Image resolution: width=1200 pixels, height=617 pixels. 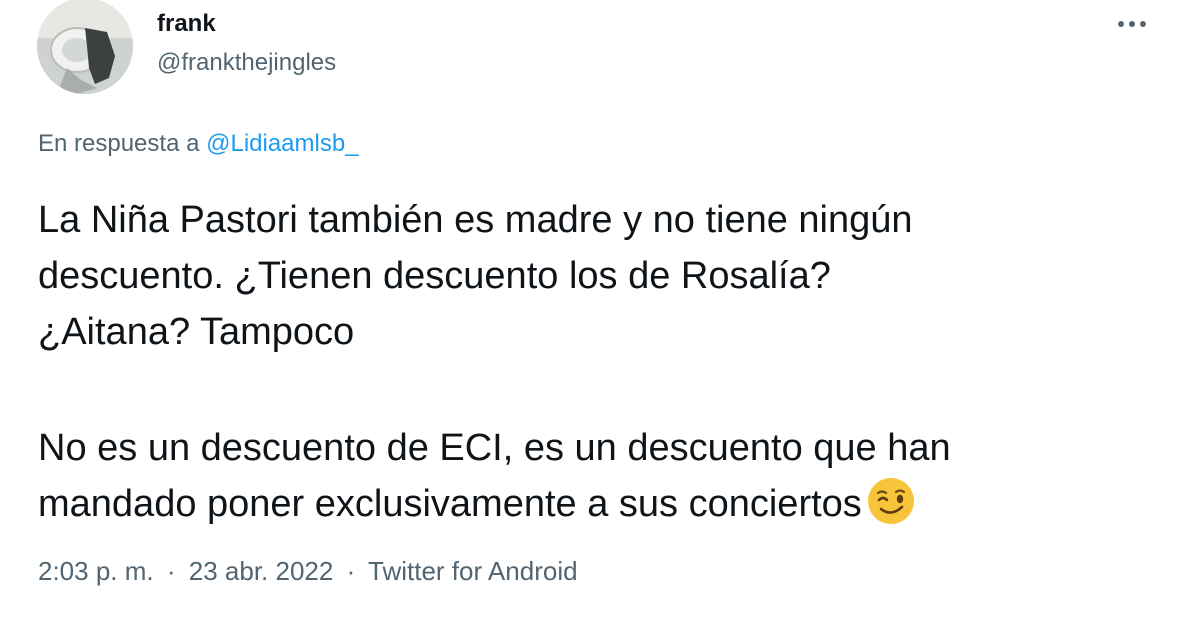 I want to click on reply-to-handle-link: @Lidiaamlsb_, so click(x=282, y=143).